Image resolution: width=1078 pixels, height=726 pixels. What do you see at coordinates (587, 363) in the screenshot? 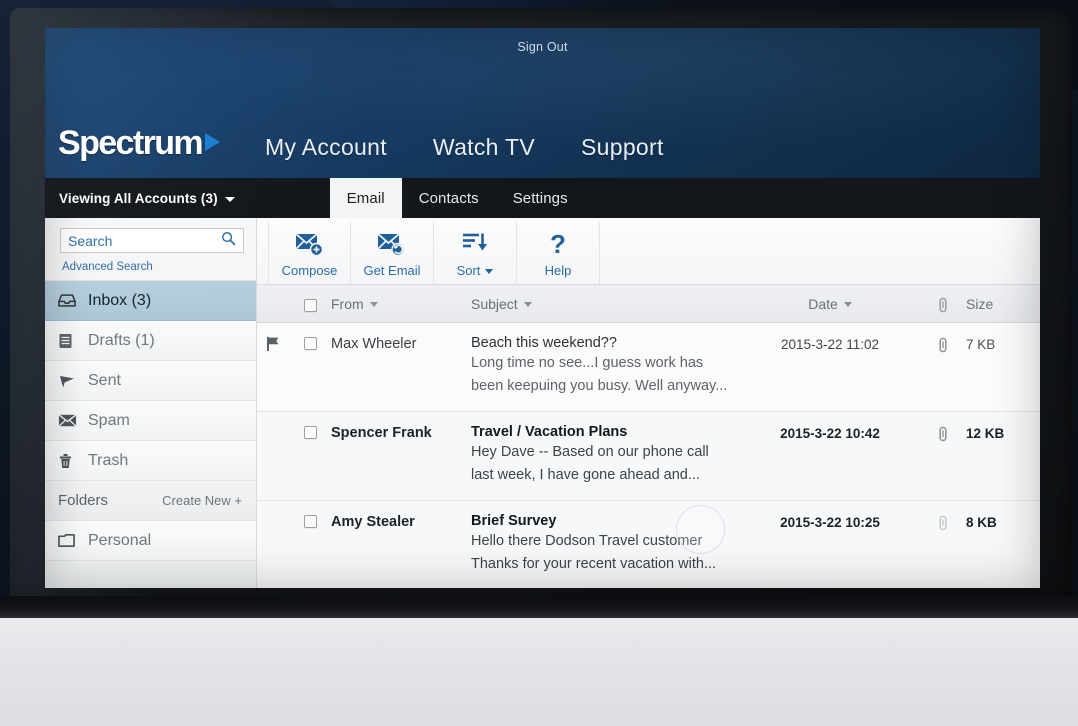
I see `row-preview-line1: Long time no see...I guess work has` at bounding box center [587, 363].